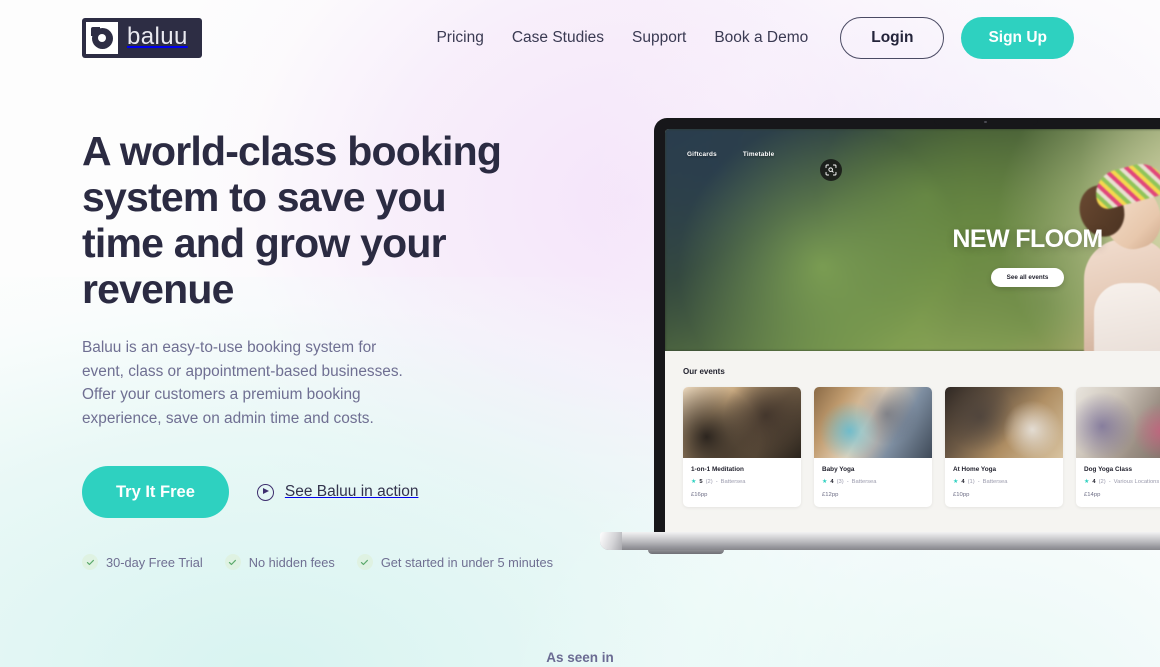 The image size is (1160, 667). What do you see at coordinates (961, 495) in the screenshot?
I see `event-price: £10pp` at bounding box center [961, 495].